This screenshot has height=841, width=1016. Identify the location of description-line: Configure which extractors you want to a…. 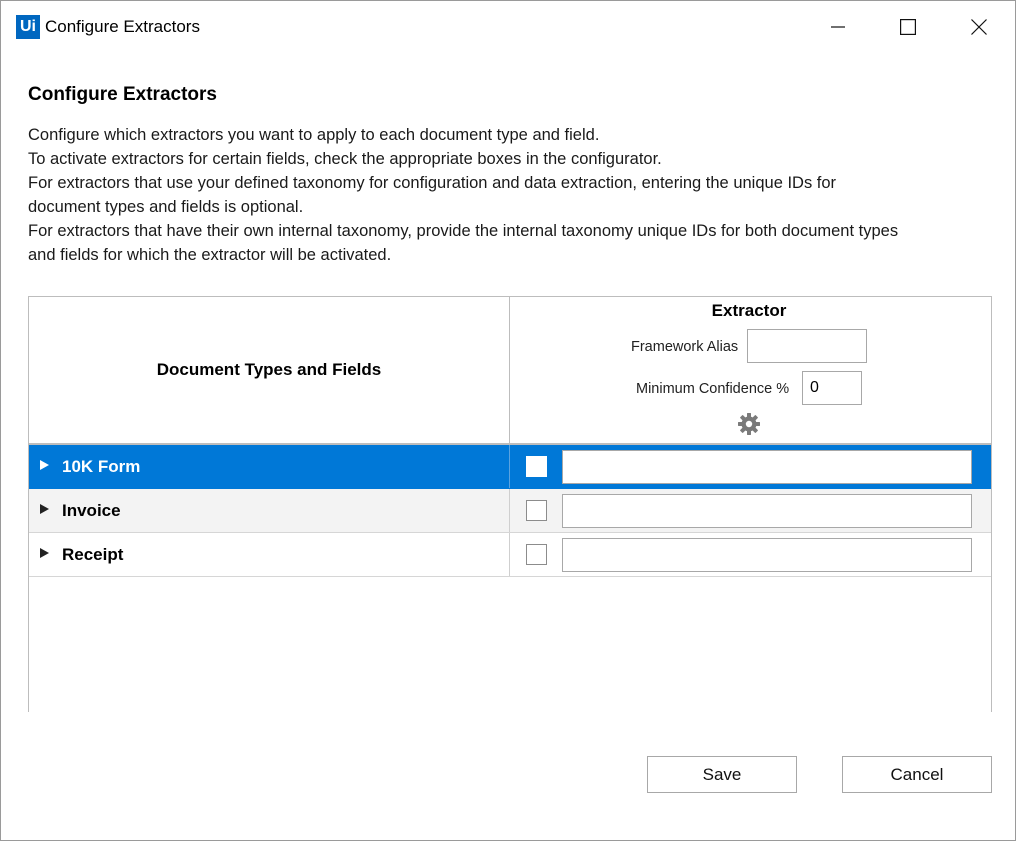
(314, 135).